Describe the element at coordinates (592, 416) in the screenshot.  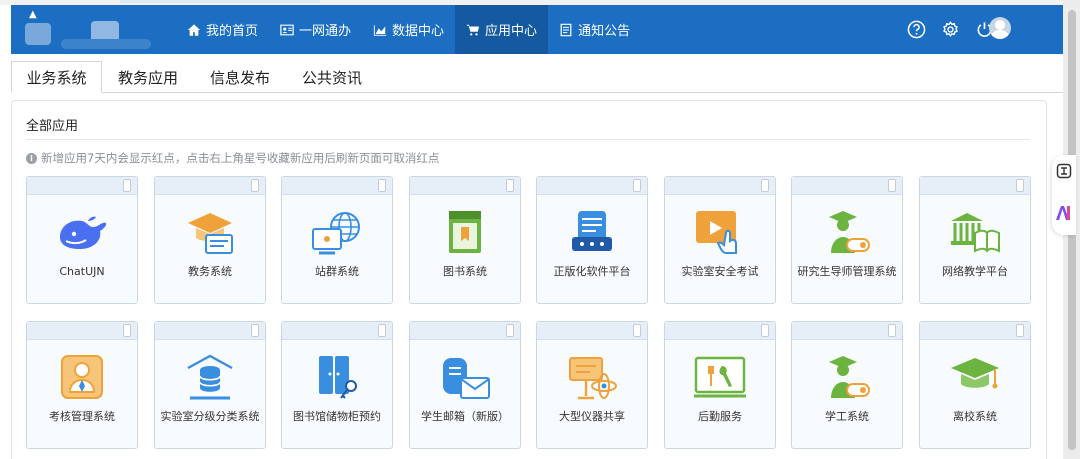
I see `app-label: 大型仪器共享` at that location.